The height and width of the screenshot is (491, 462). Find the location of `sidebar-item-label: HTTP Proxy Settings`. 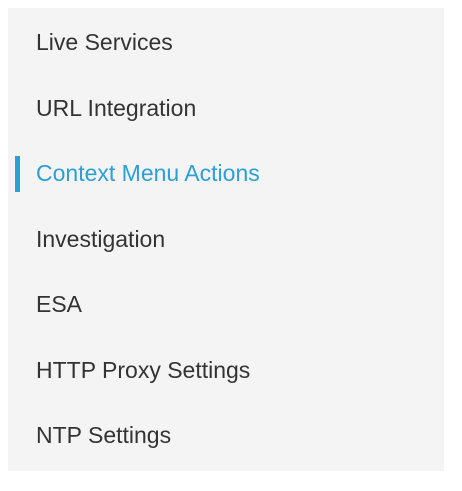

sidebar-item-label: HTTP Proxy Settings is located at coordinates (143, 369).